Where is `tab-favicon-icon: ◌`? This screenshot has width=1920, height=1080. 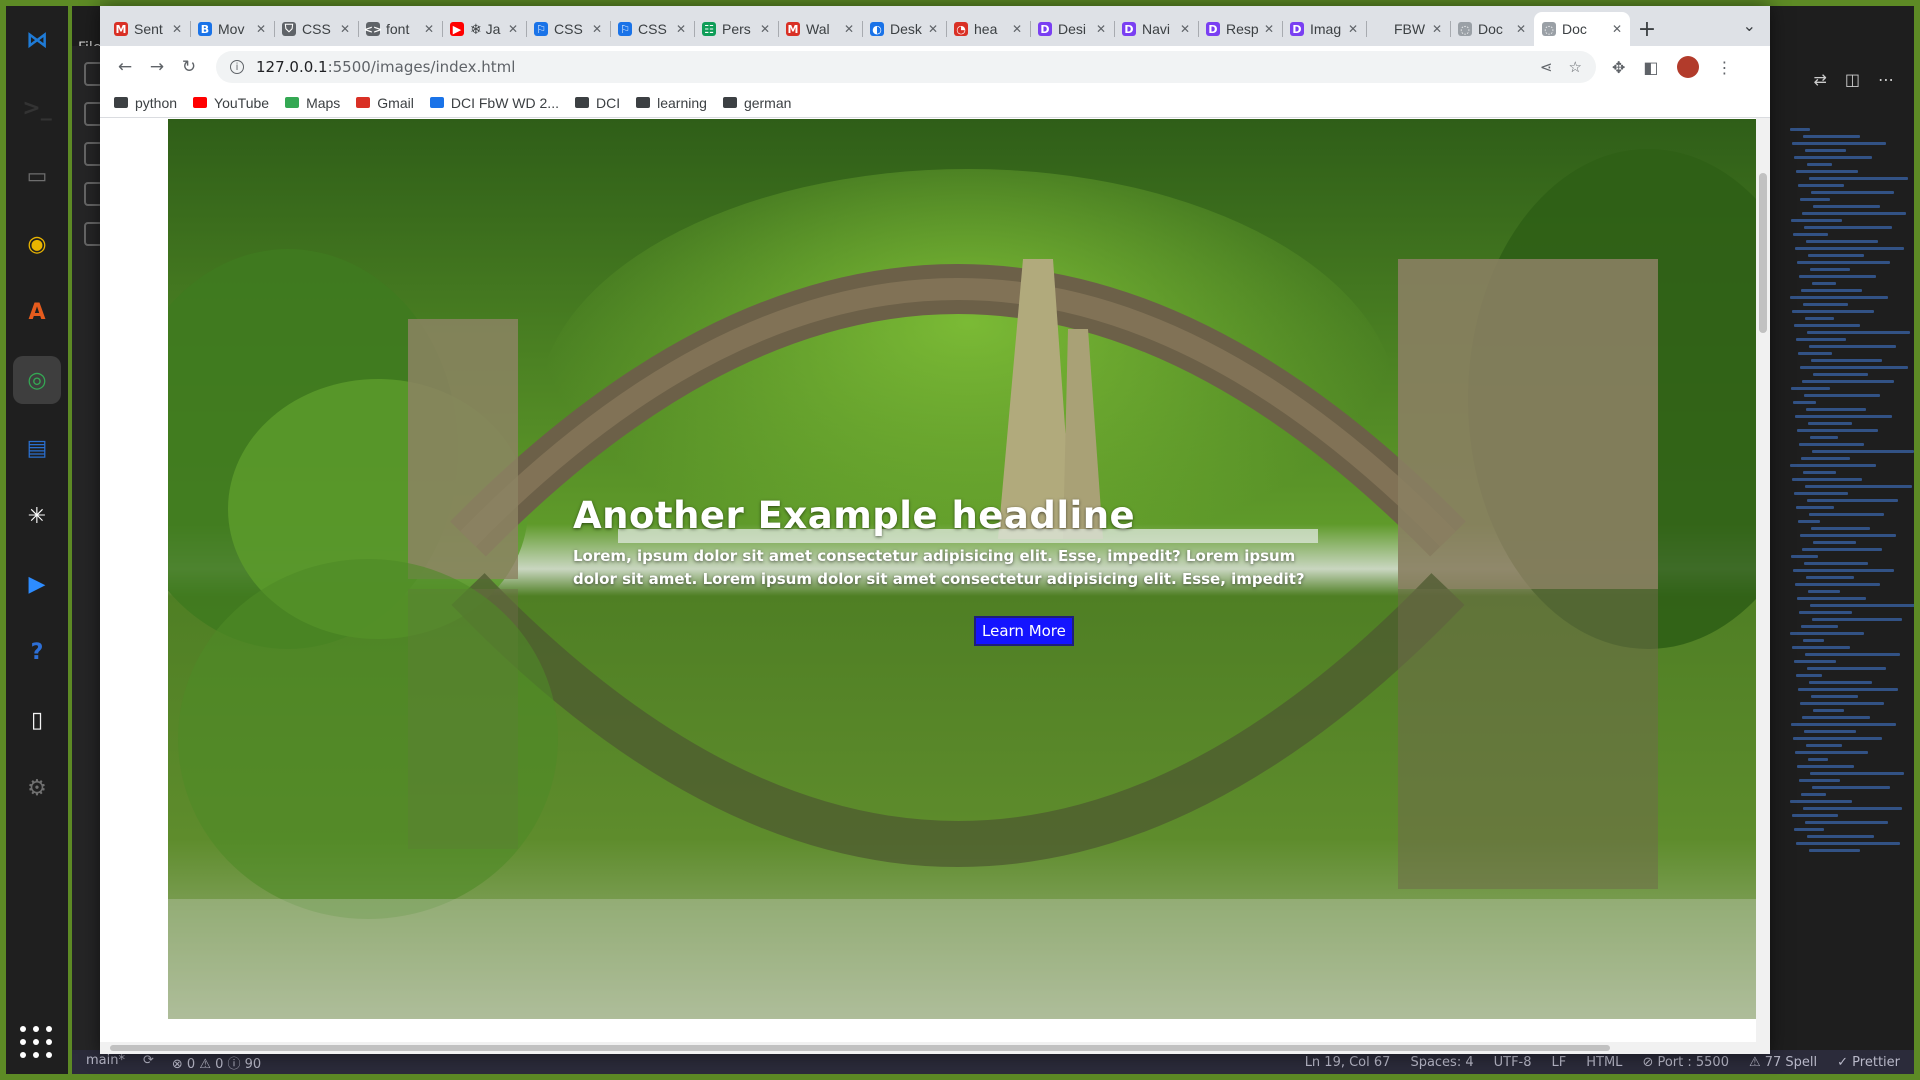
tab-favicon-icon: ◌ is located at coordinates (1465, 29).